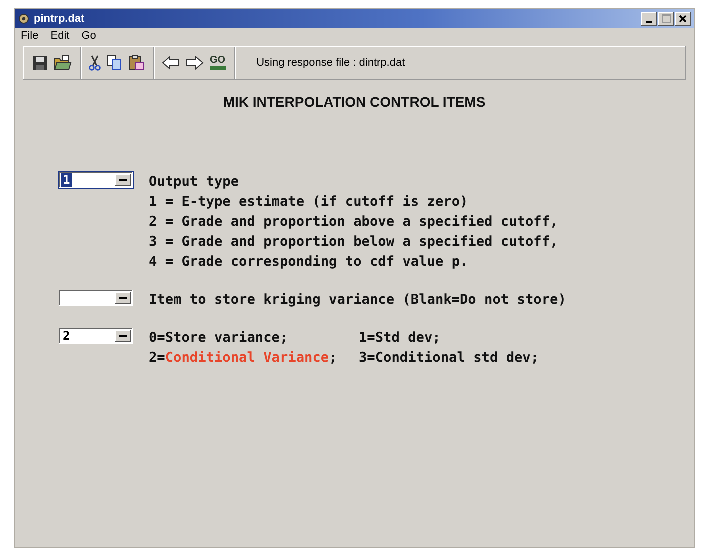 This screenshot has width=717, height=559. Describe the element at coordinates (60, 18) in the screenshot. I see `window-title: pintrp.dat` at that location.